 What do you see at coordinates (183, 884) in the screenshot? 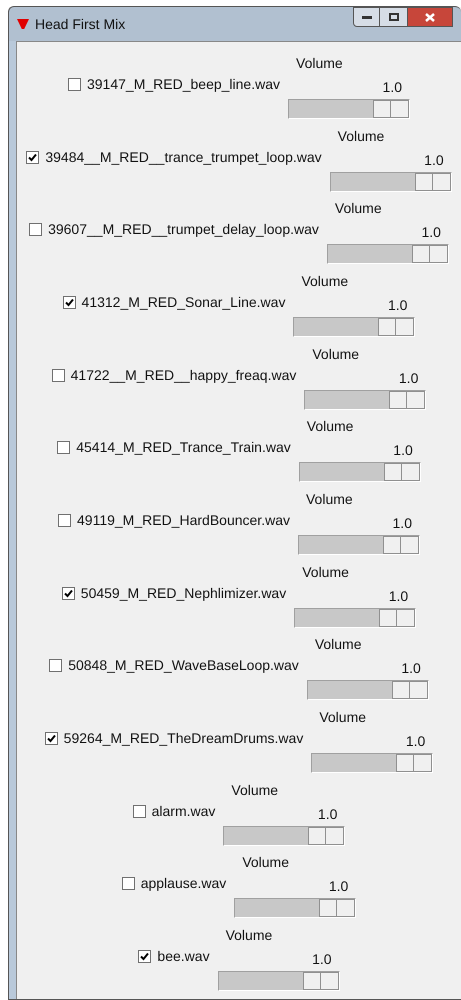
I see `track-filename: applause.wav` at bounding box center [183, 884].